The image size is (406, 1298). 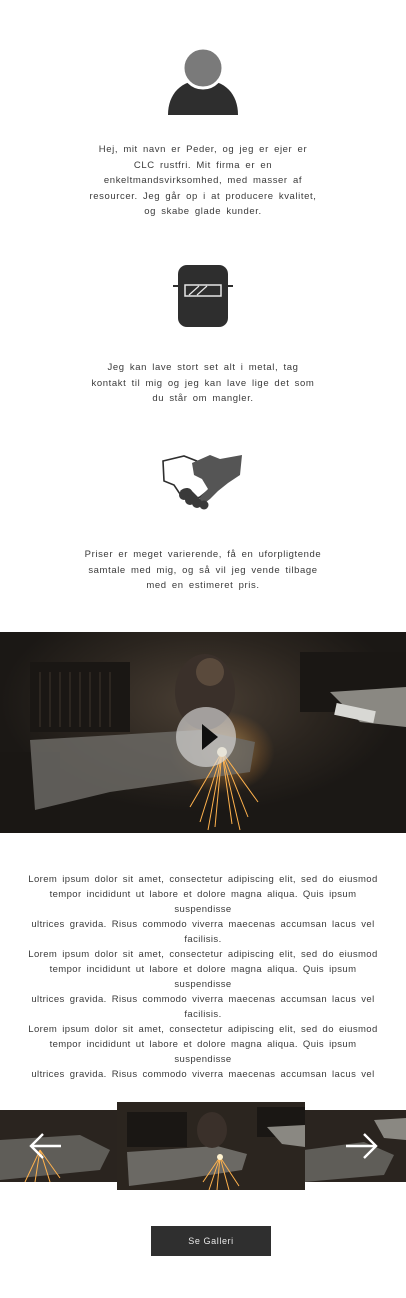 What do you see at coordinates (203, 482) in the screenshot?
I see `handshake-icon` at bounding box center [203, 482].